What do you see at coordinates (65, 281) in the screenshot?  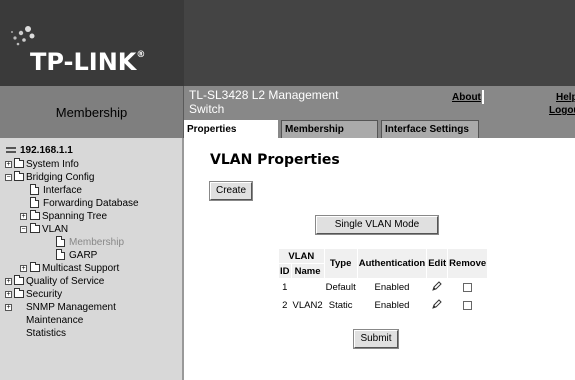 I see `sidebar-item-label: Quality of Service` at bounding box center [65, 281].